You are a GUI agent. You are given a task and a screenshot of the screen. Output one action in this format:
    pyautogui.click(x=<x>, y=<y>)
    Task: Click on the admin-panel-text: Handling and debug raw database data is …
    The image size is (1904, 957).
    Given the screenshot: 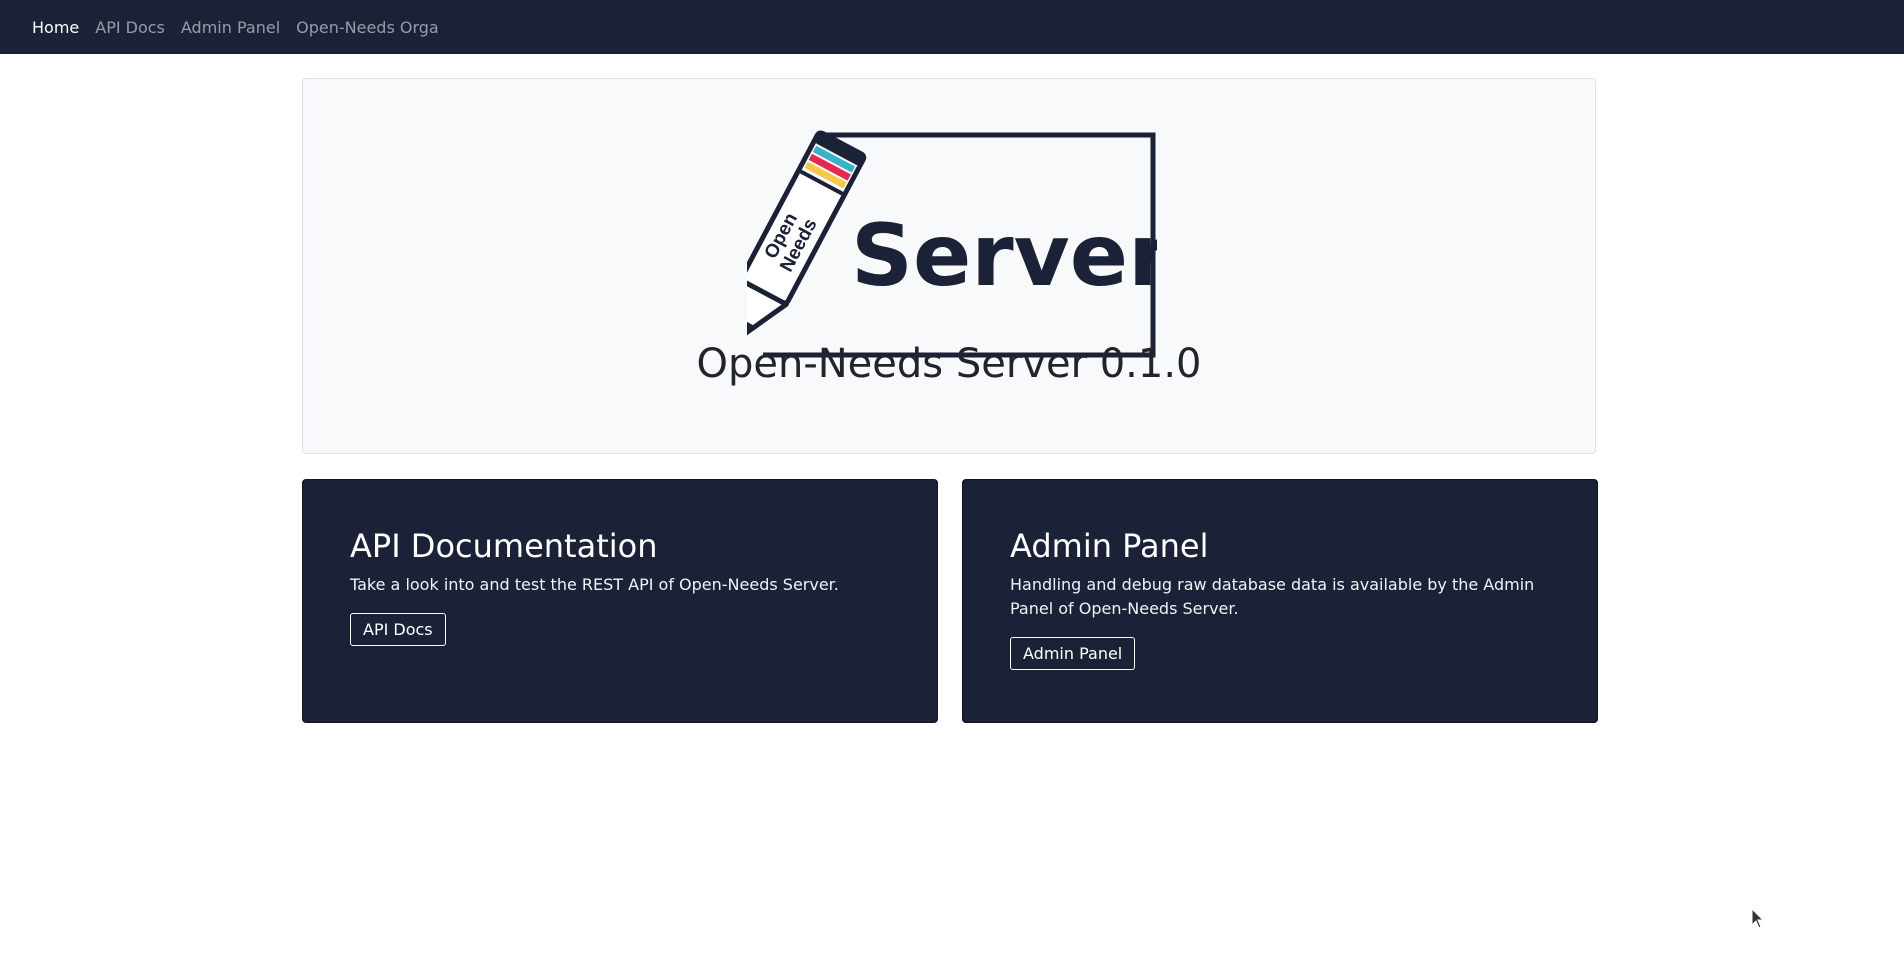 What is the action you would take?
    pyautogui.click(x=1272, y=597)
    